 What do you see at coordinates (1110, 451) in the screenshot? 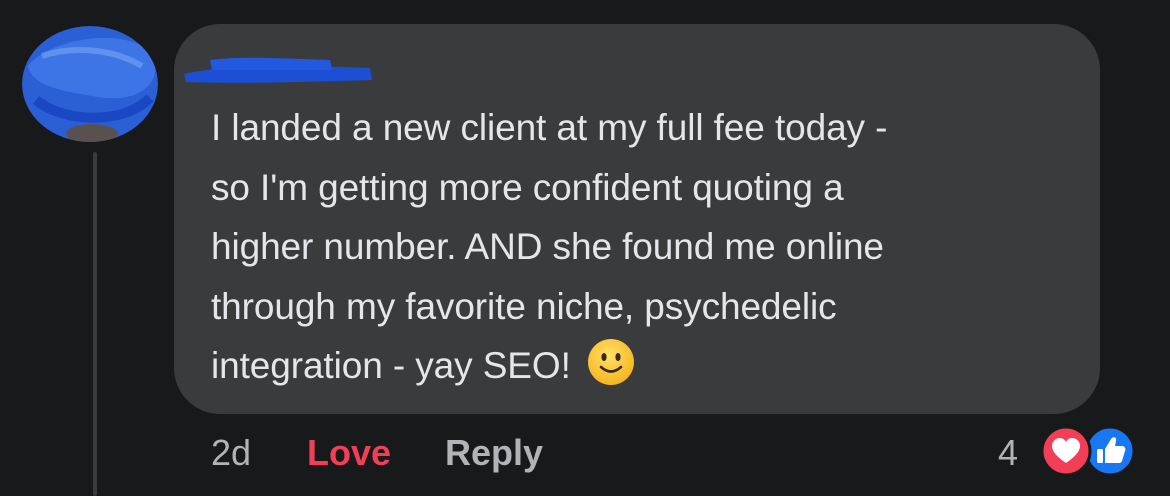
I see `like-thumb-icon` at bounding box center [1110, 451].